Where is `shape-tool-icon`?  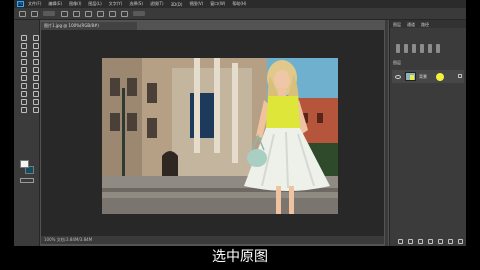 shape-tool-icon is located at coordinates (35, 101).